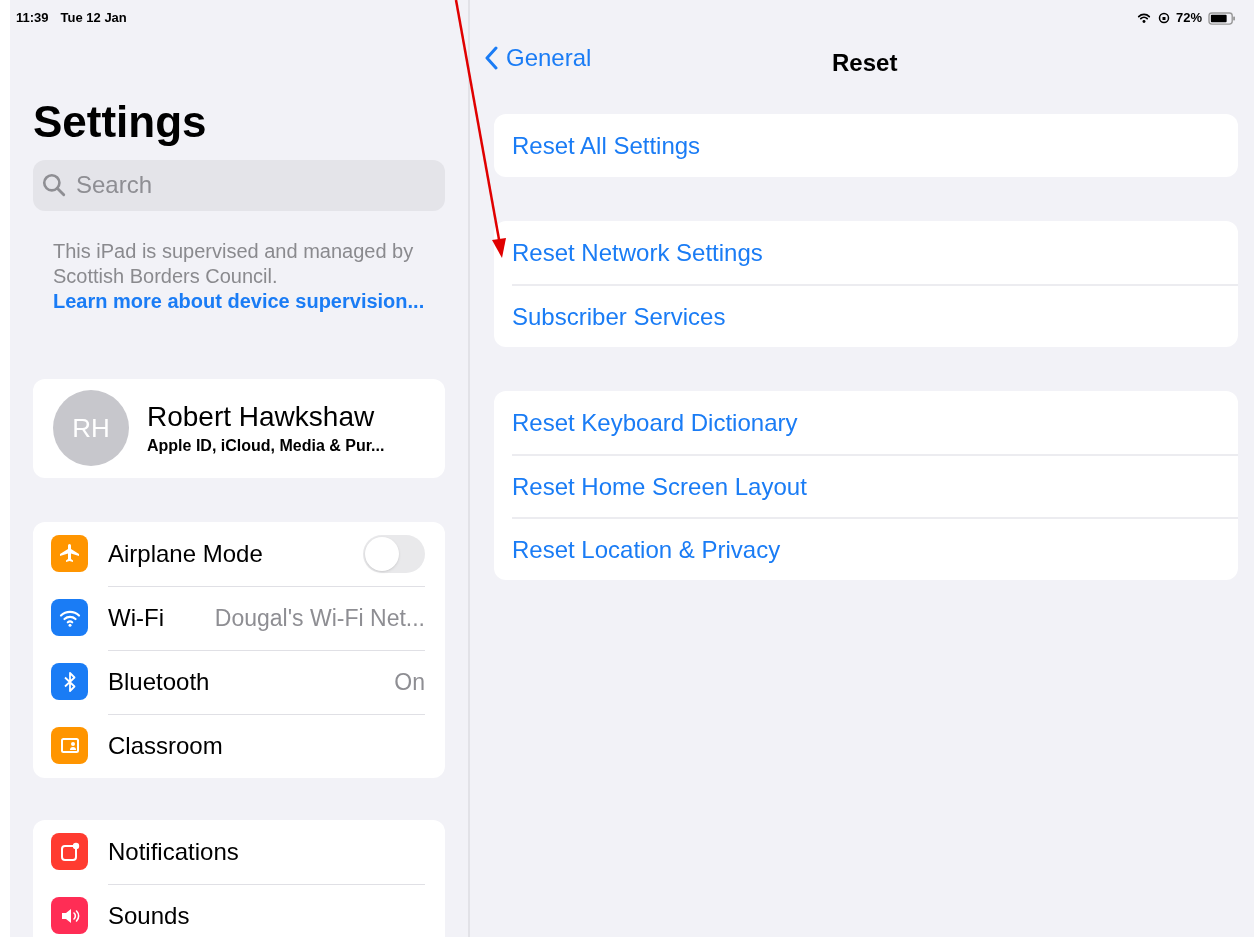 The image size is (1254, 937). Describe the element at coordinates (1163, 18) in the screenshot. I see `lock-rotation-icon` at that location.